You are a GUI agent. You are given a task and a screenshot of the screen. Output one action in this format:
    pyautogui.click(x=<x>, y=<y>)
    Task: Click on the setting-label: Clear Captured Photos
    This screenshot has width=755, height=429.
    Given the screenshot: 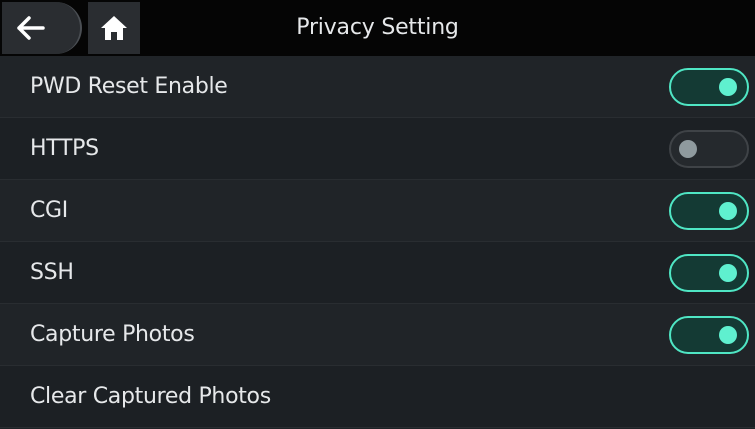 What is the action you would take?
    pyautogui.click(x=150, y=396)
    